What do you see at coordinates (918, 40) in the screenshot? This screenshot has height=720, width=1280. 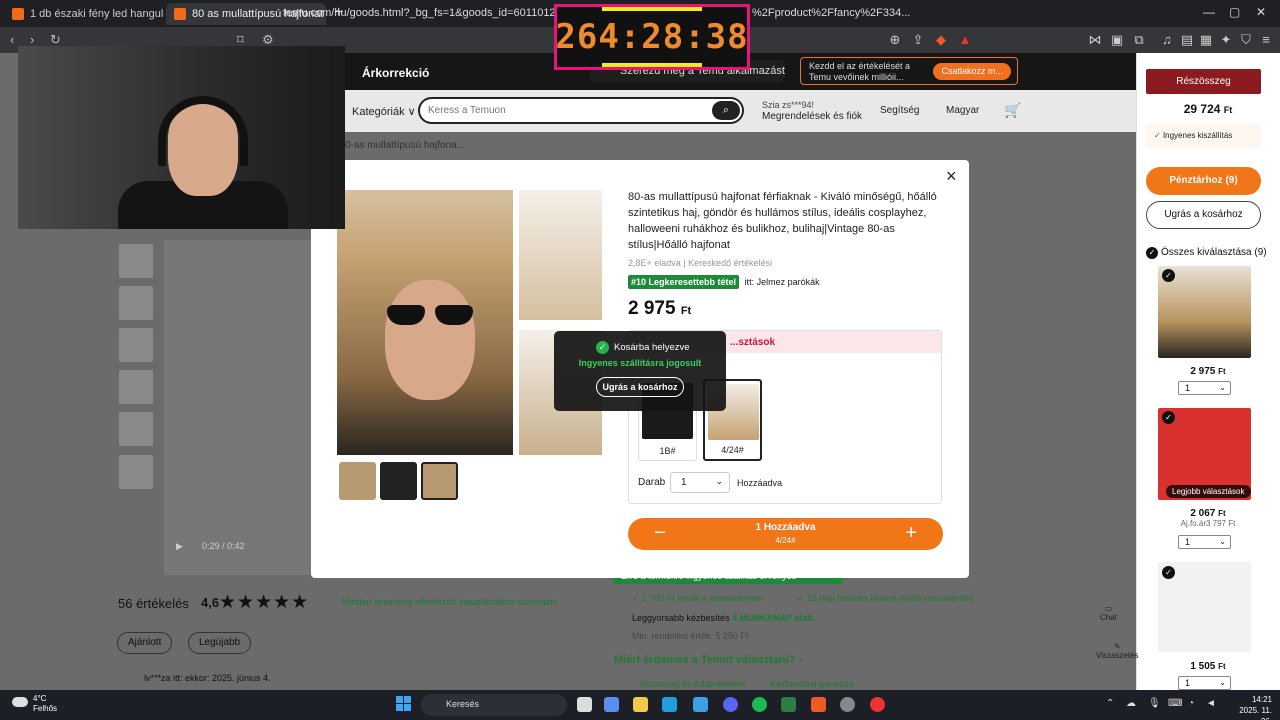 I see `share-icon: ⇪` at bounding box center [918, 40].